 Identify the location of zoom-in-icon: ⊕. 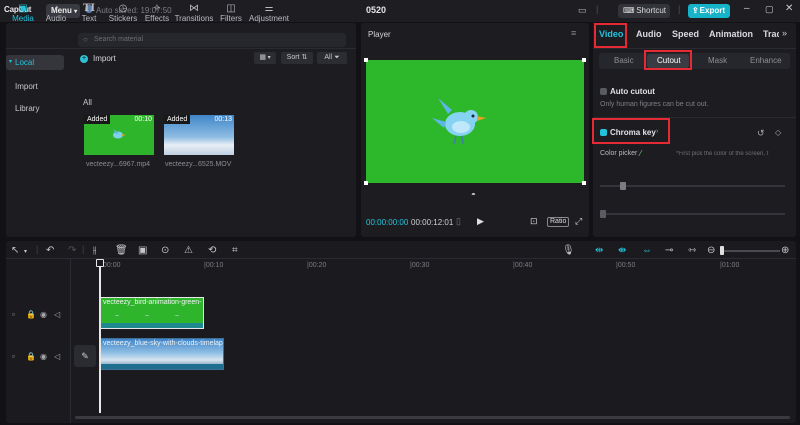
(785, 250).